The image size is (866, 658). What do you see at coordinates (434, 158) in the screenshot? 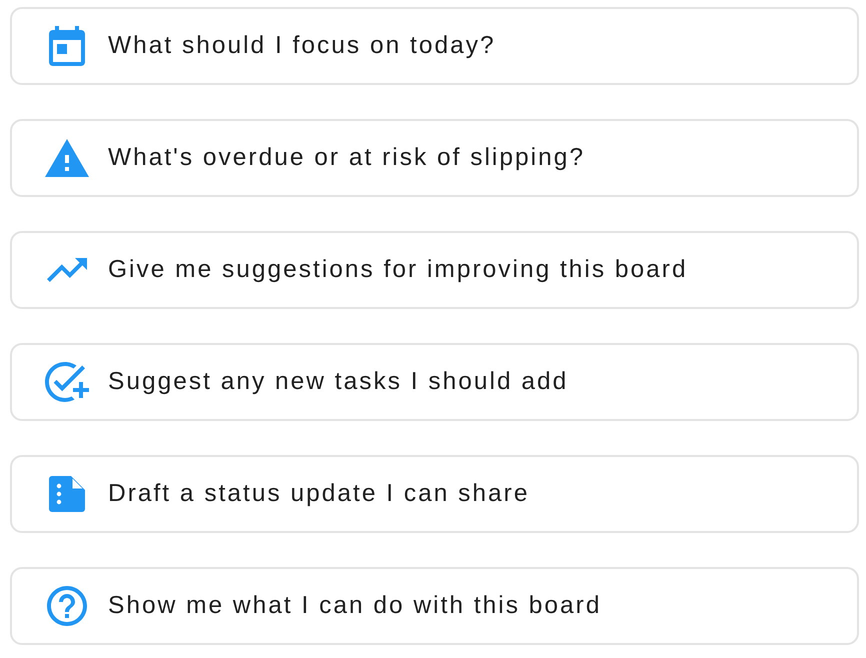
I see `suggestion-button: What's overdue or at risk of slipping?` at bounding box center [434, 158].